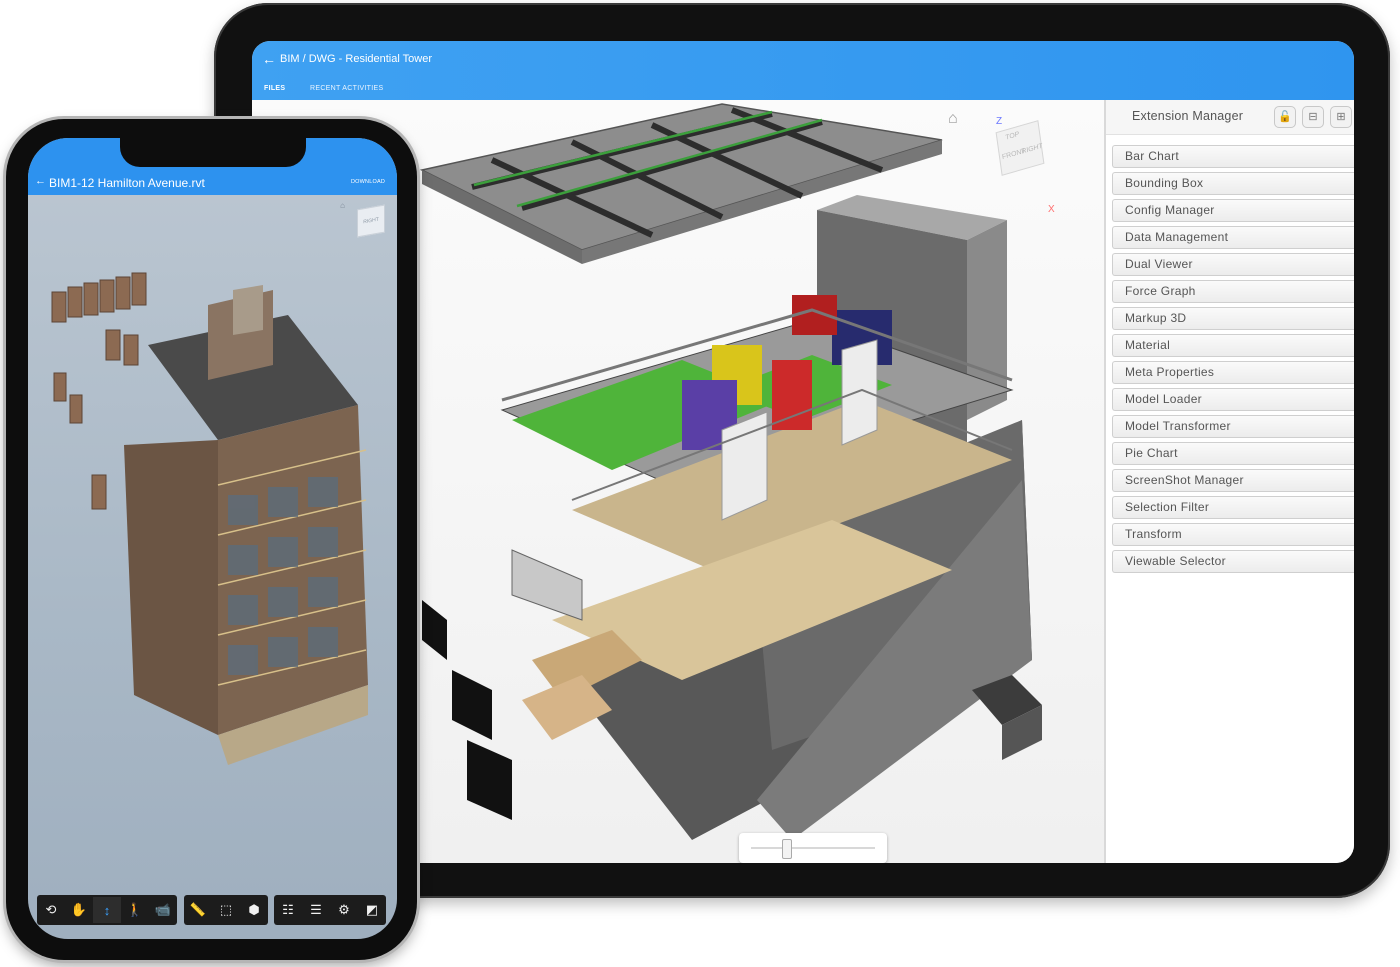  Describe the element at coordinates (198, 910) in the screenshot. I see `measure-icon: 📏` at that location.